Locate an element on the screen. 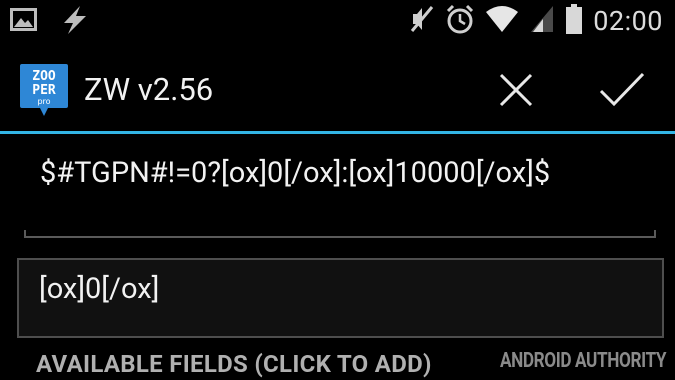  system-icons: 02:00 is located at coordinates (536, 21).